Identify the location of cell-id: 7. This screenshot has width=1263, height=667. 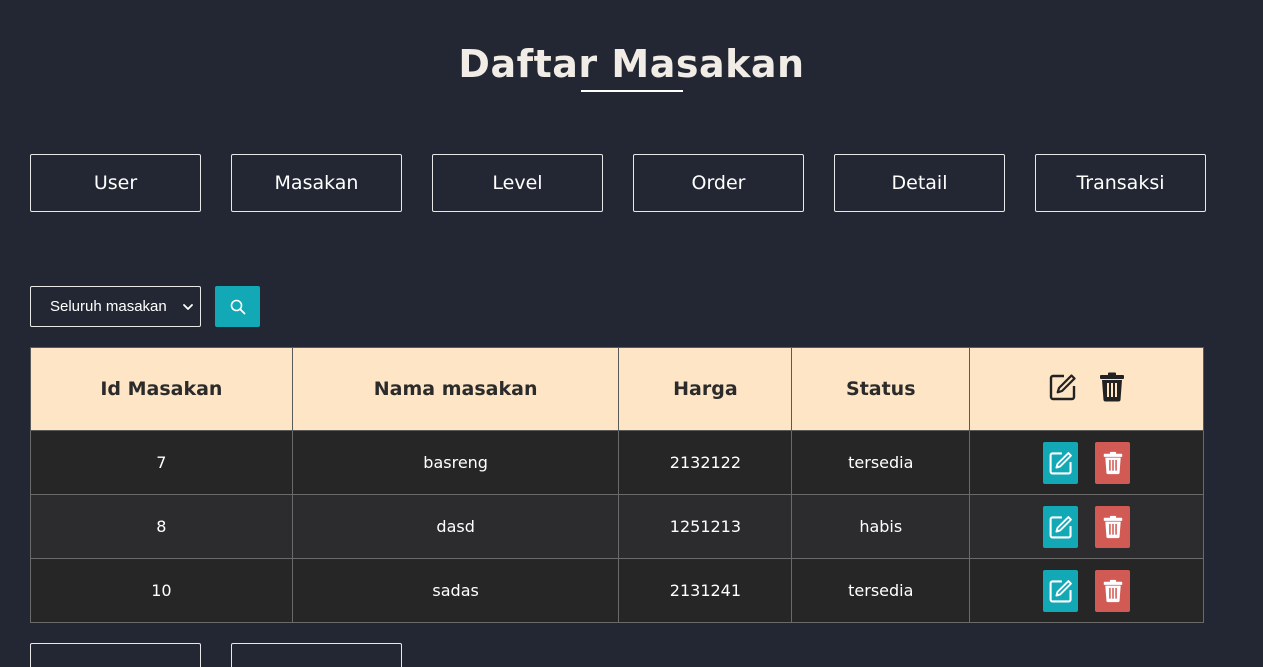
(161, 462).